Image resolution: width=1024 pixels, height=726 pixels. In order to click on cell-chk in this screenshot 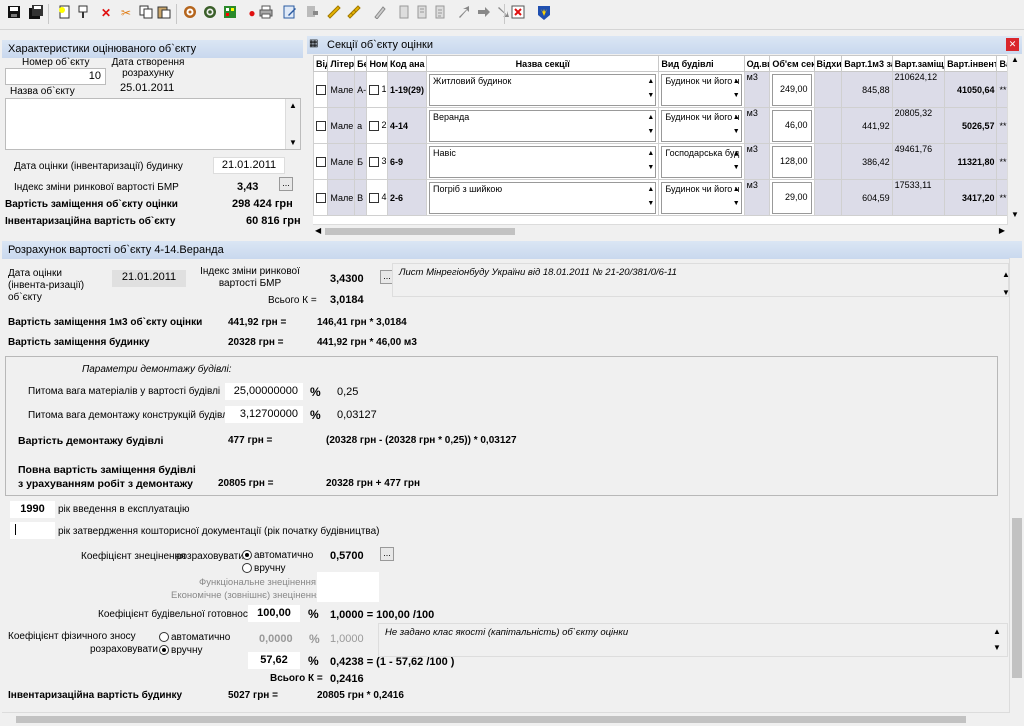, I will do `click(321, 197)`.